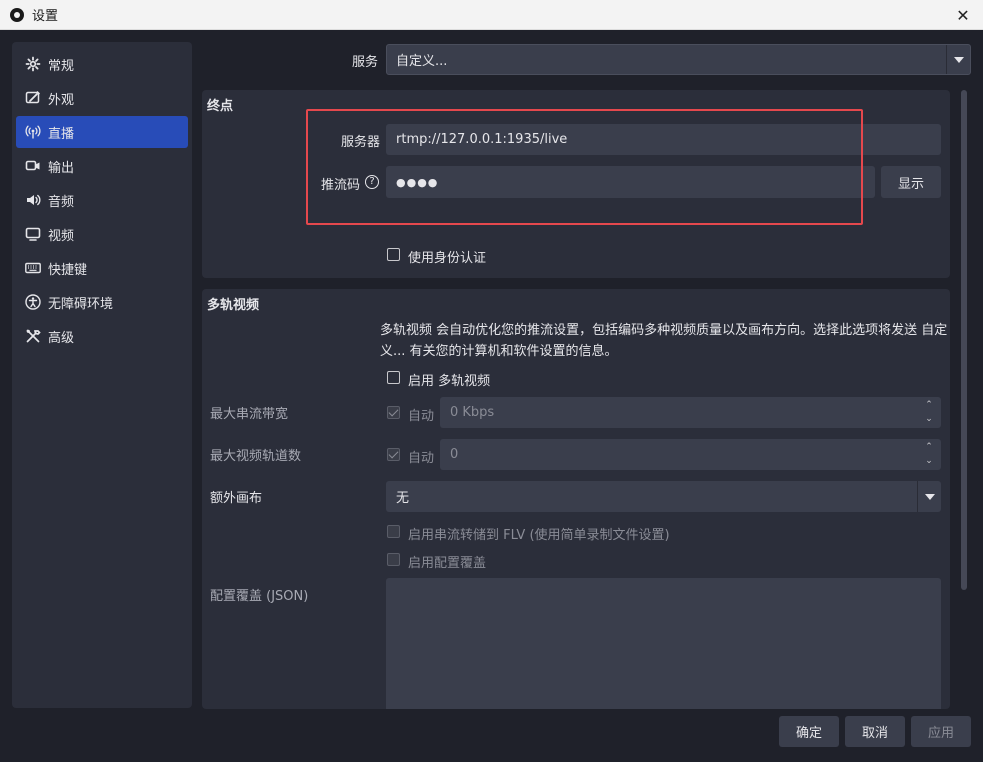  What do you see at coordinates (61, 100) in the screenshot?
I see `sidebar-item-label: 外观` at bounding box center [61, 100].